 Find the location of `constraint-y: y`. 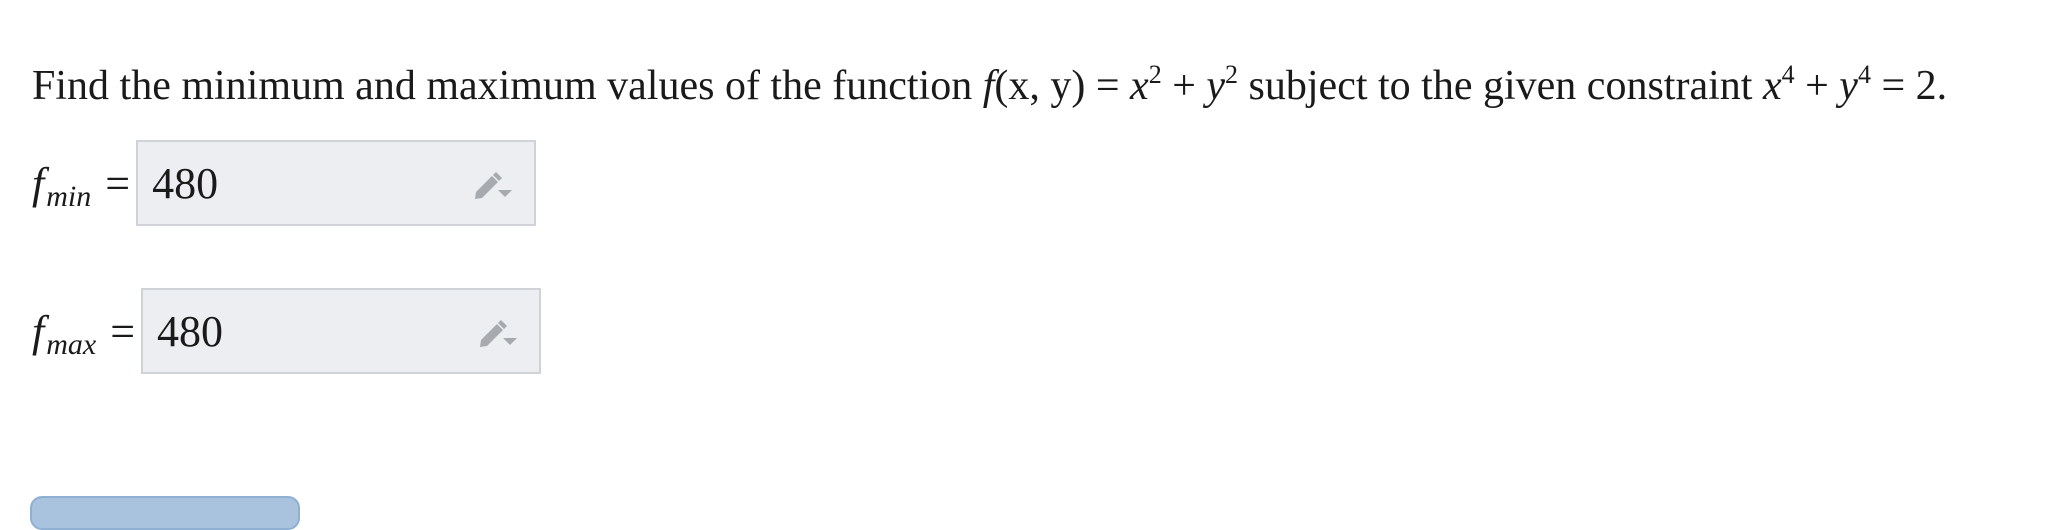

constraint-y: y is located at coordinates (1848, 86).